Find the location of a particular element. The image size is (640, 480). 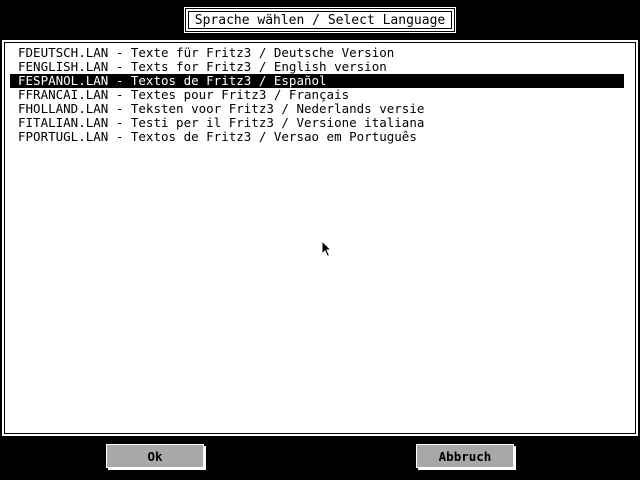

cancel-button: Abbruch is located at coordinates (465, 456).